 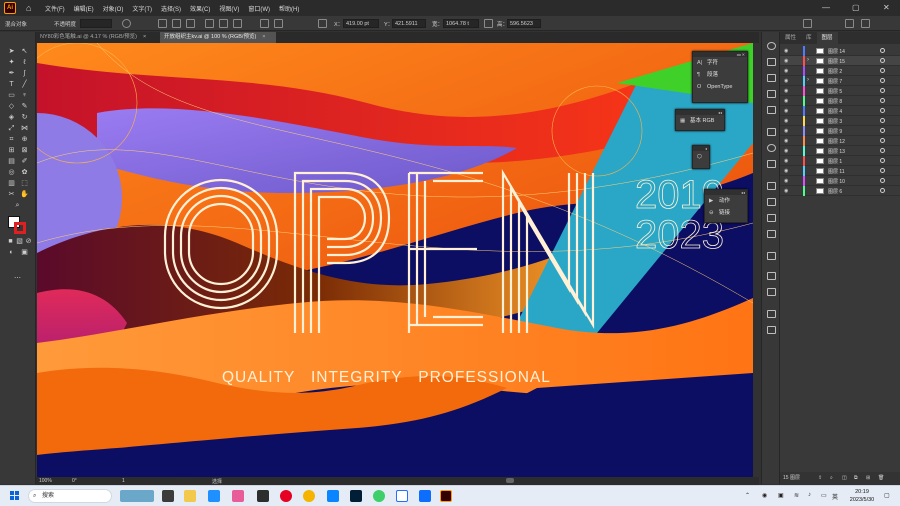 I want to click on opacity-field, so click(x=96, y=23).